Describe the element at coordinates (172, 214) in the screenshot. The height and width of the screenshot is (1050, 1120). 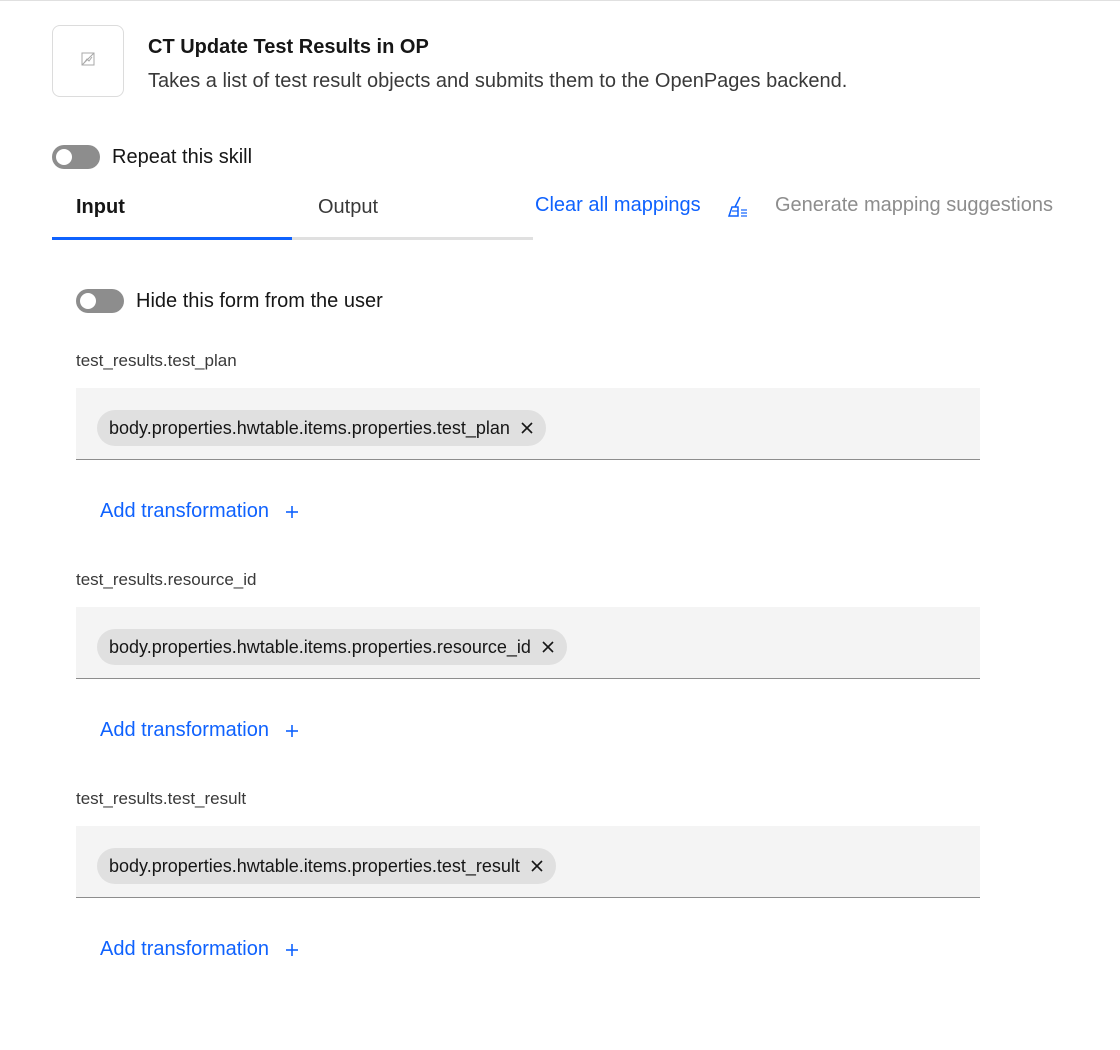
I see `tab-input: Input` at that location.